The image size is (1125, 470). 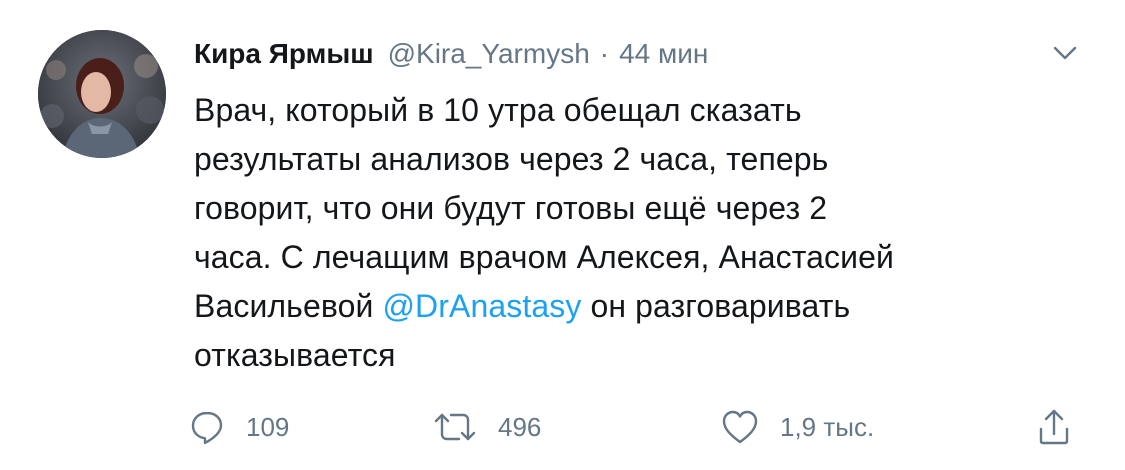 I want to click on tweet-text-line: Врач, который в 10 утра обещал сказать, so click(x=498, y=110).